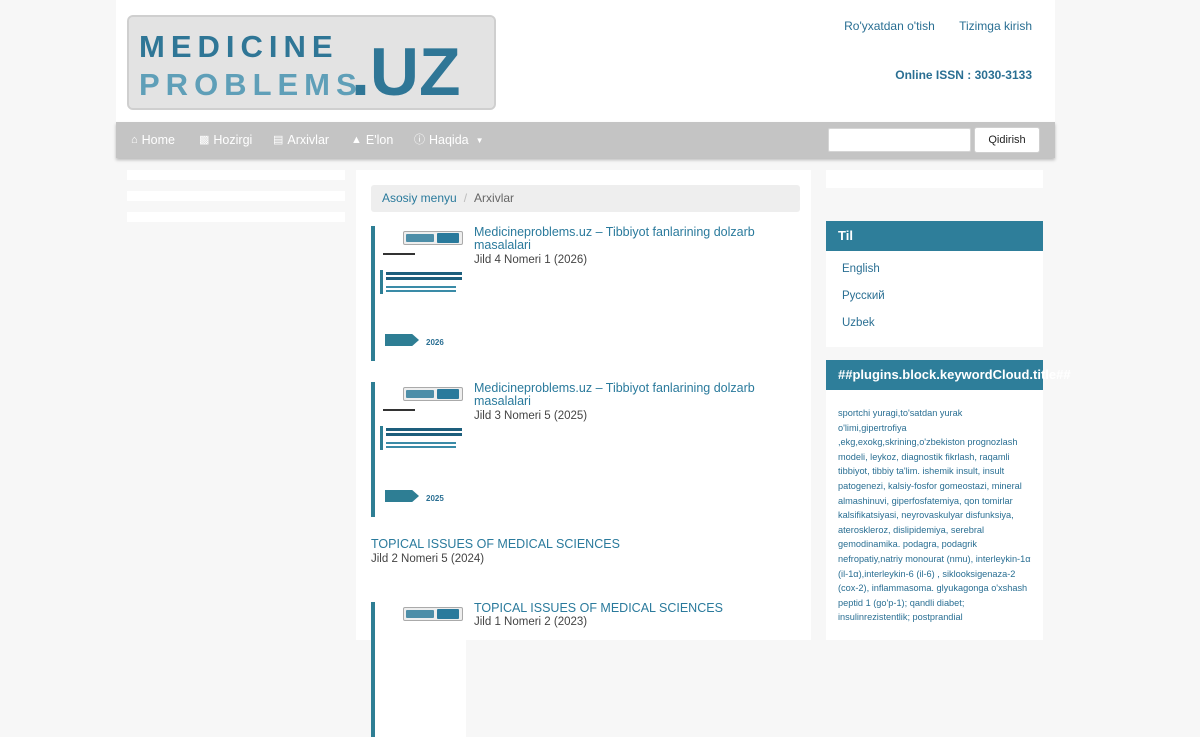 This screenshot has width=1200, height=737. Describe the element at coordinates (585, 198) in the screenshot. I see `breadcrumb: Asosiy menyu / Arxivlar` at that location.